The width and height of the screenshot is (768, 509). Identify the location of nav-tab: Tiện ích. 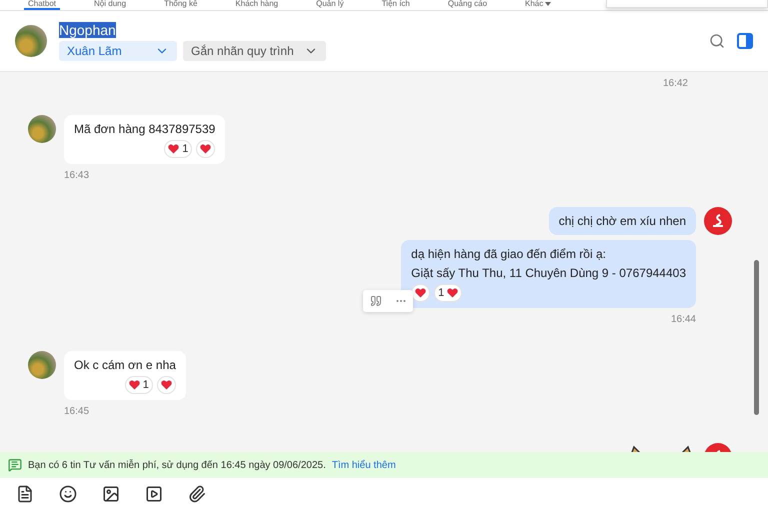
(396, 5).